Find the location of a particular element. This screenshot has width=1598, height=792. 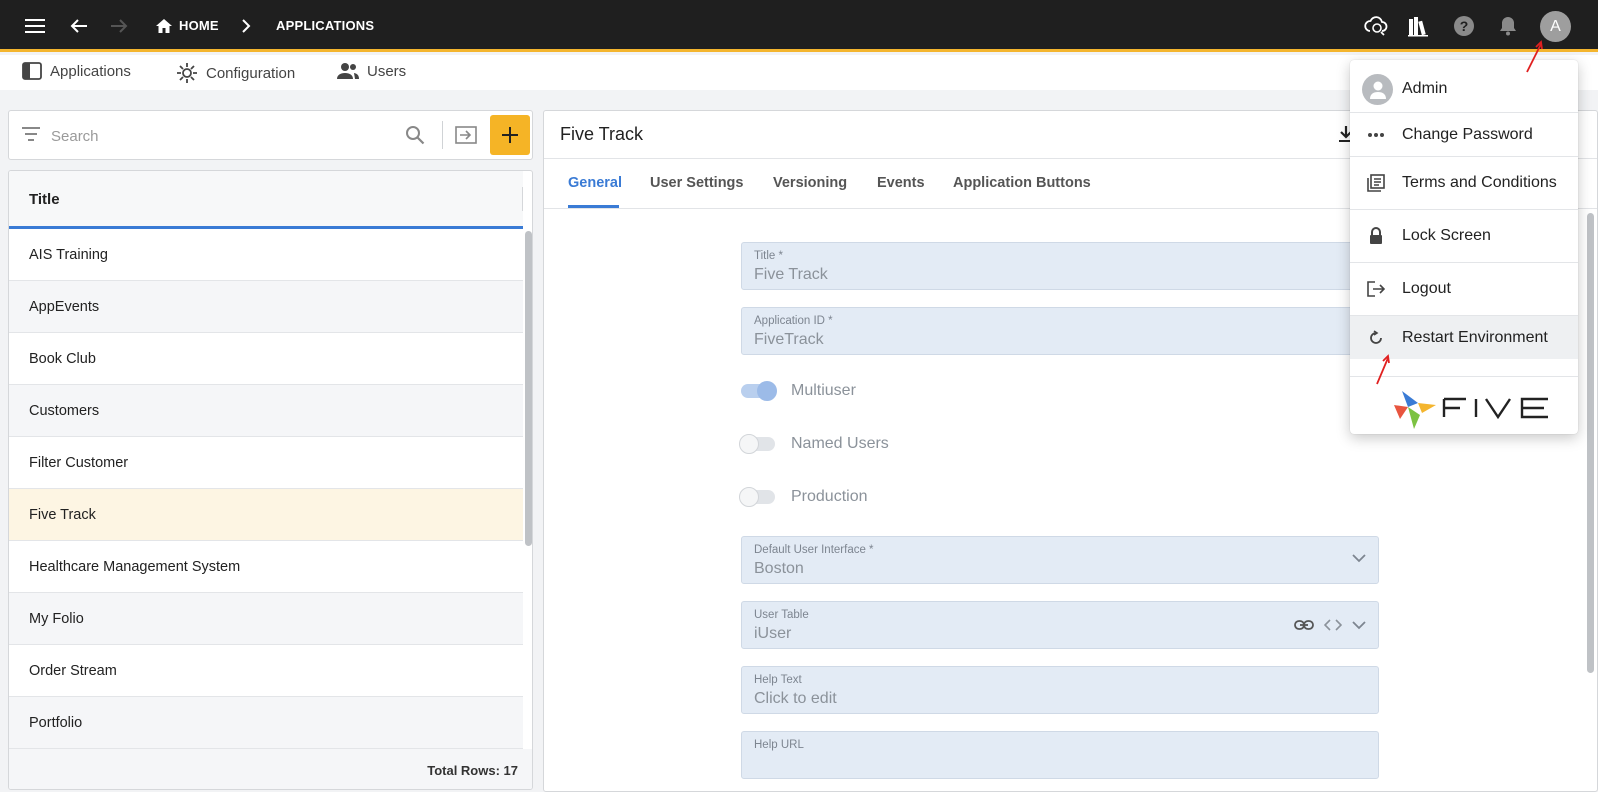

list-item: AIS Training is located at coordinates (266, 255).